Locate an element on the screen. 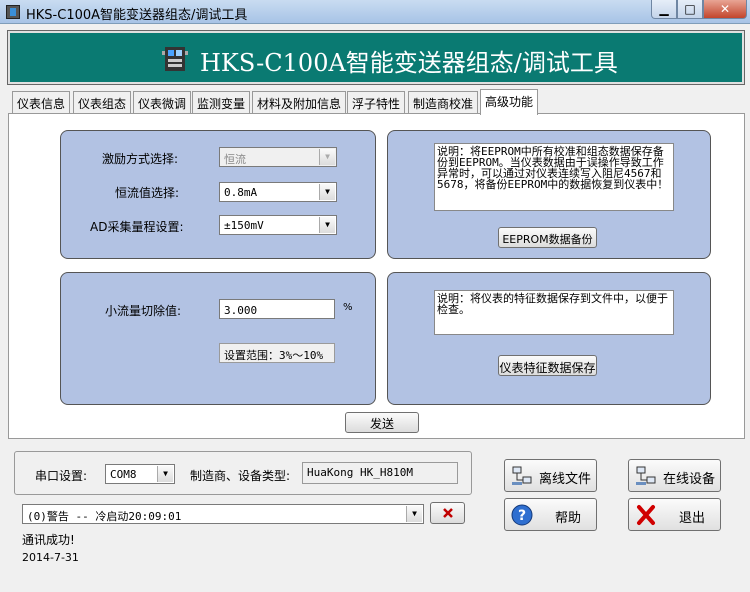 This screenshot has width=750, height=592. red-x-icon is located at coordinates (448, 513).